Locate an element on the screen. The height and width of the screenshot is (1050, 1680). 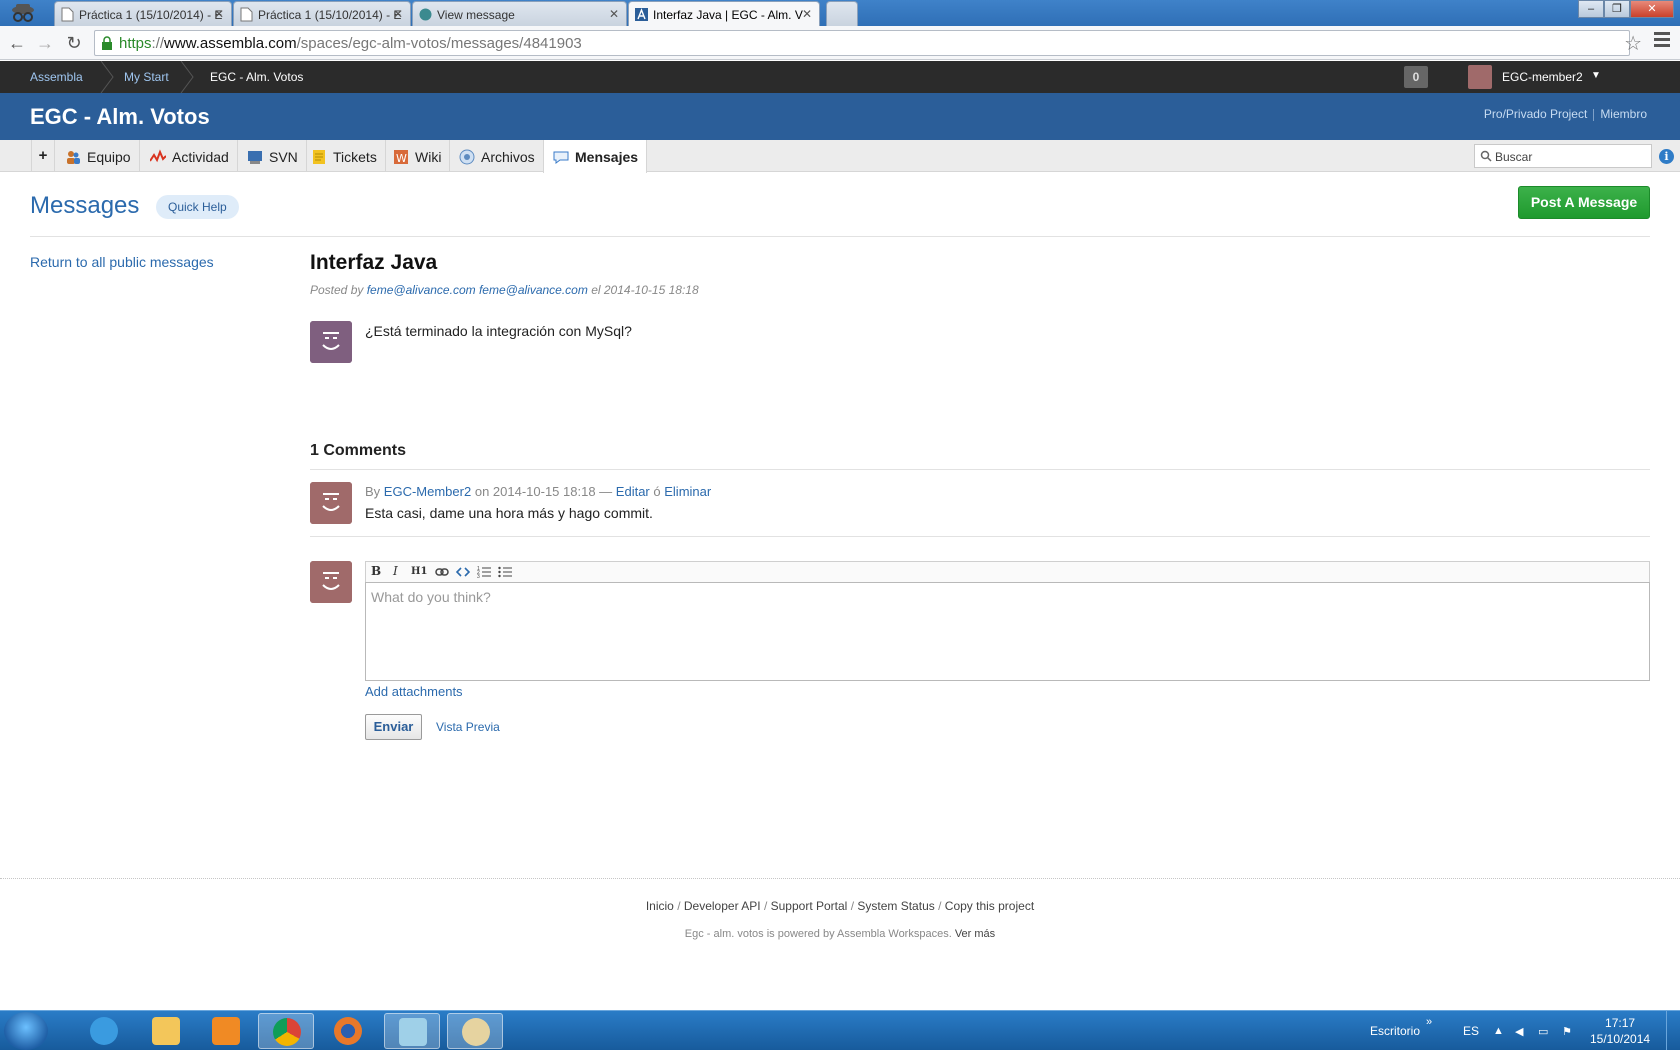
show-desktop-button is located at coordinates (1673, 1030).